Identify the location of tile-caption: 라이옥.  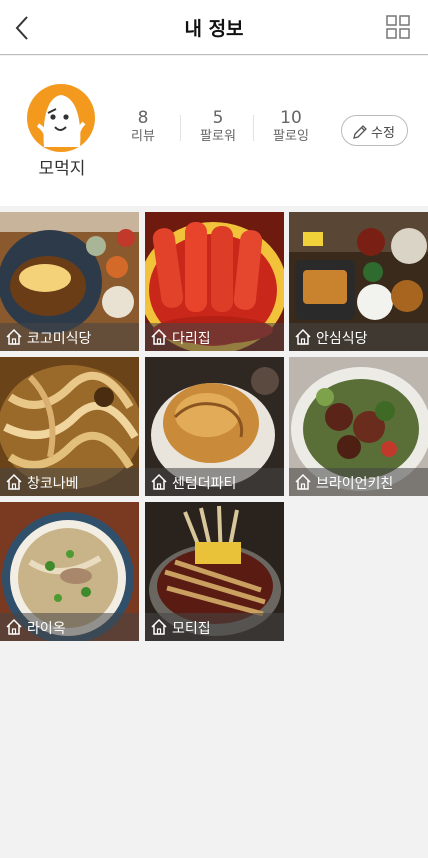
(69, 627).